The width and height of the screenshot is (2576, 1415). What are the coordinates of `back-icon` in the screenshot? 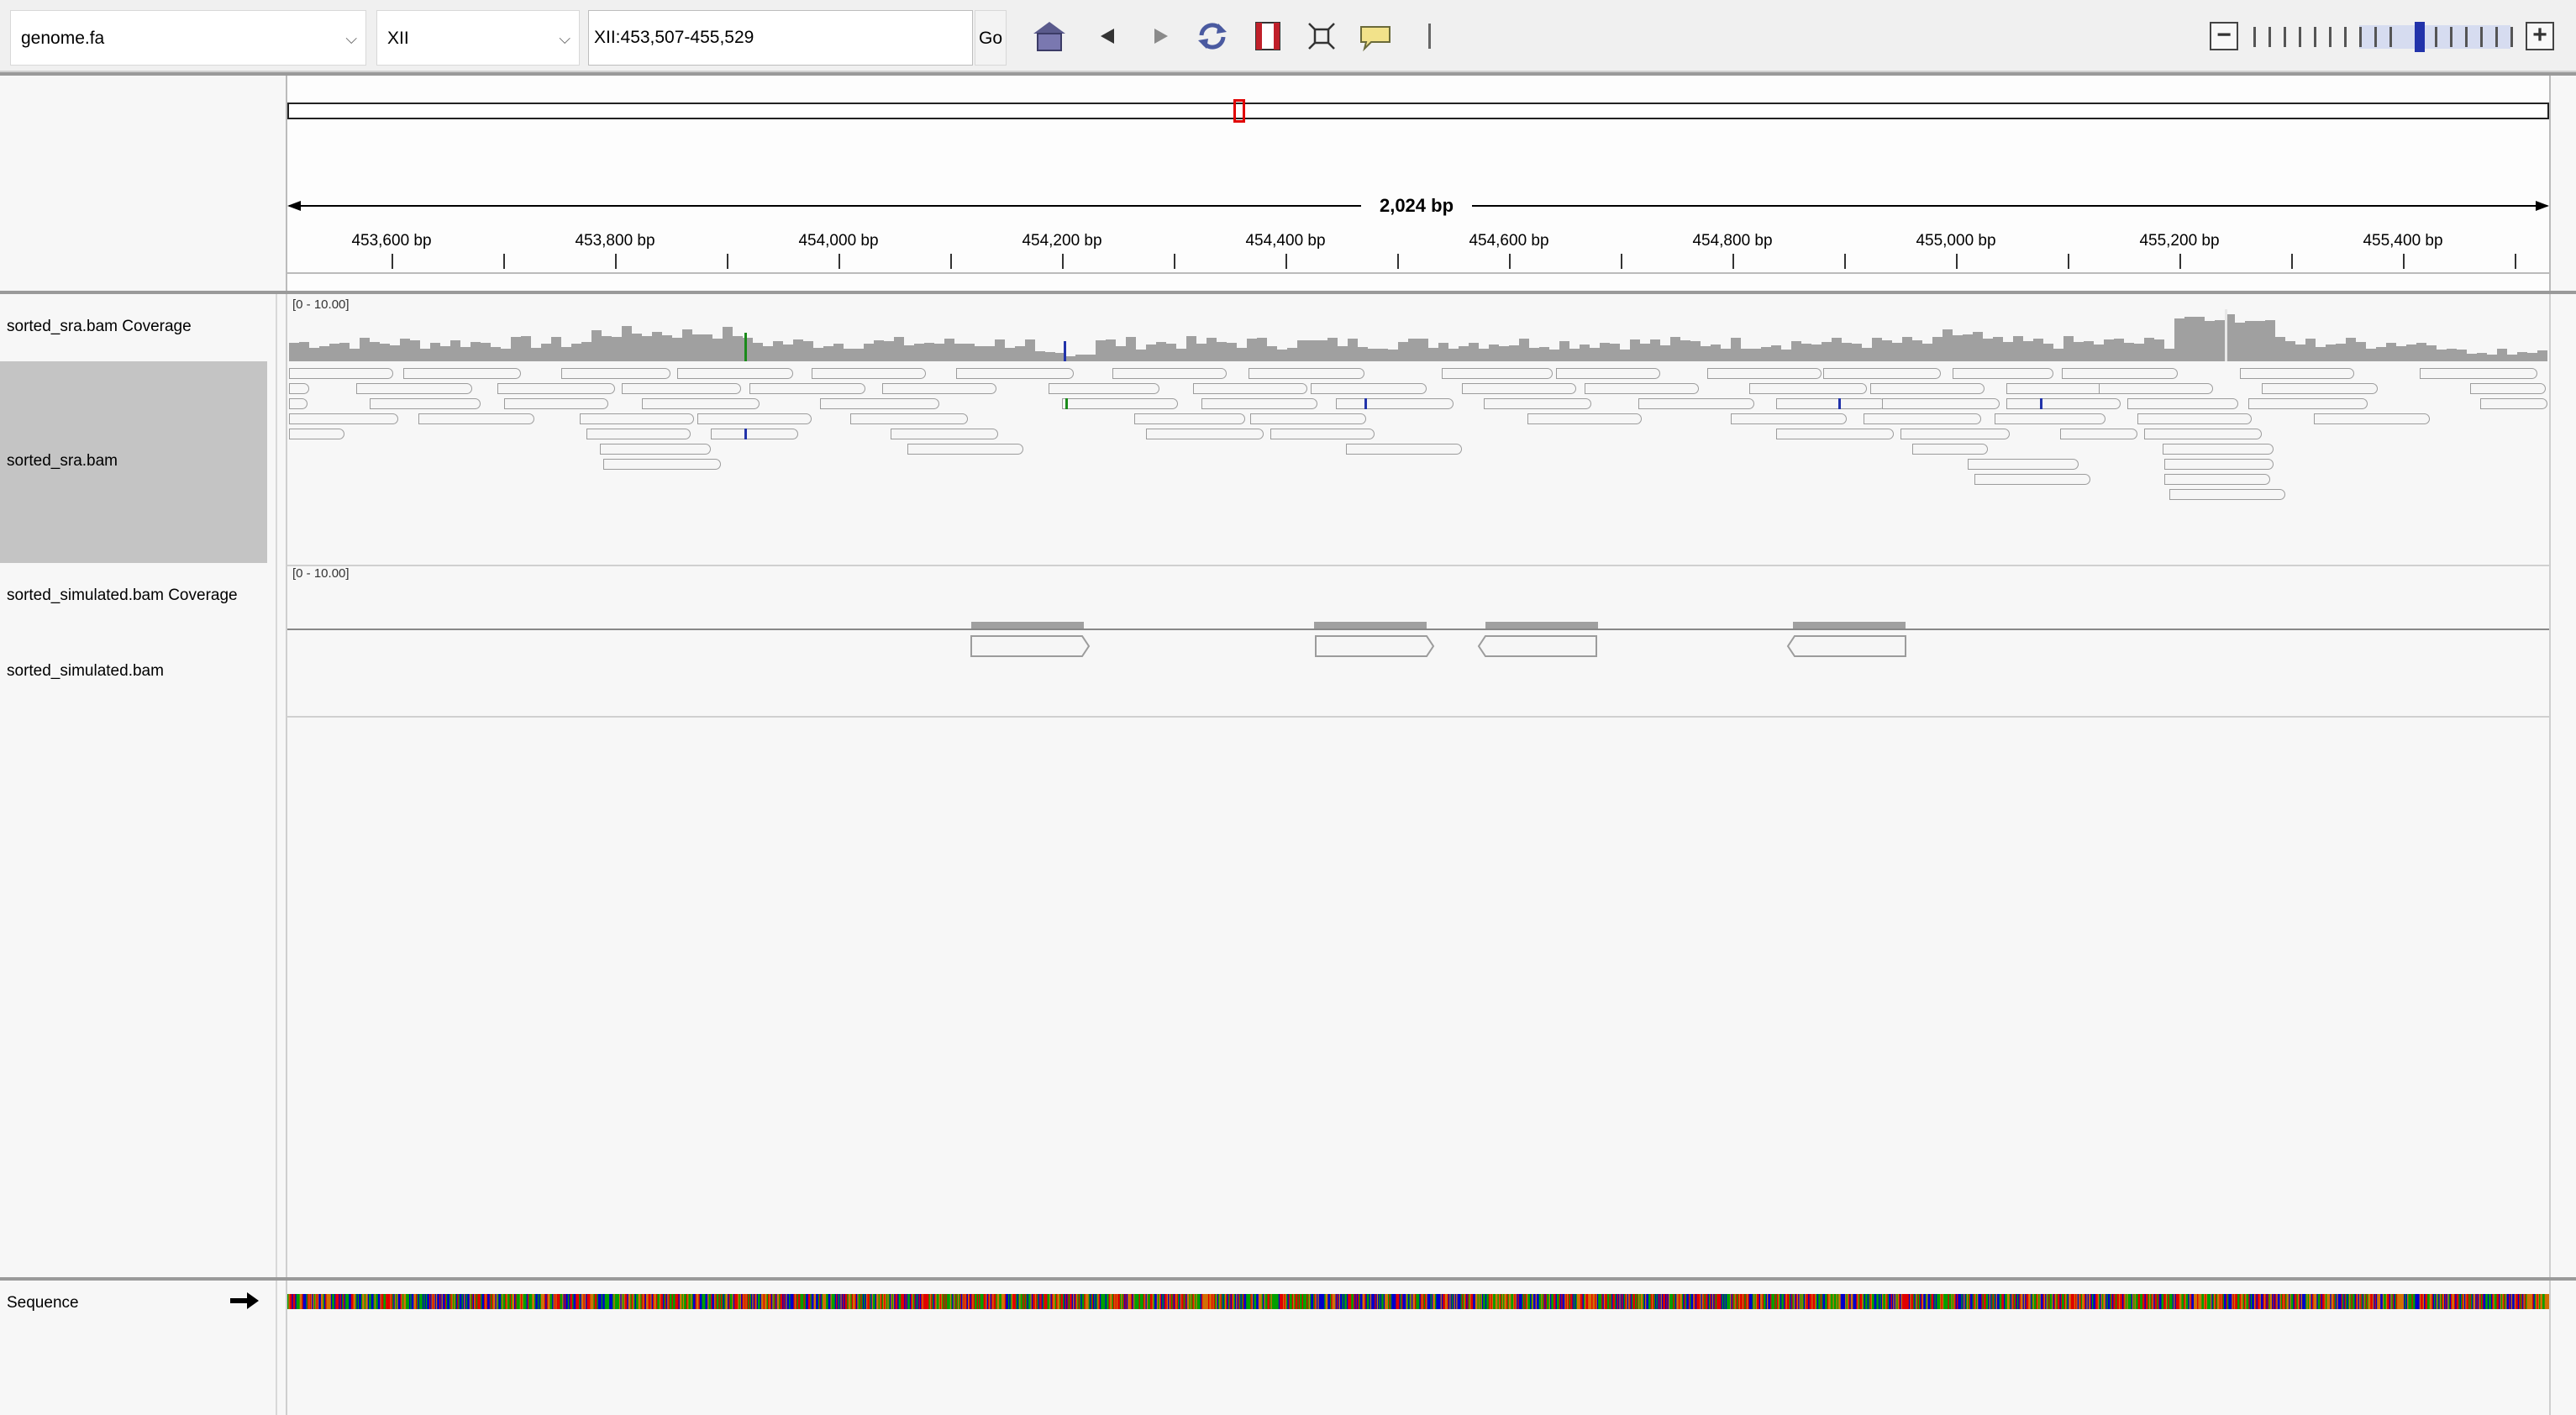 It's located at (1108, 36).